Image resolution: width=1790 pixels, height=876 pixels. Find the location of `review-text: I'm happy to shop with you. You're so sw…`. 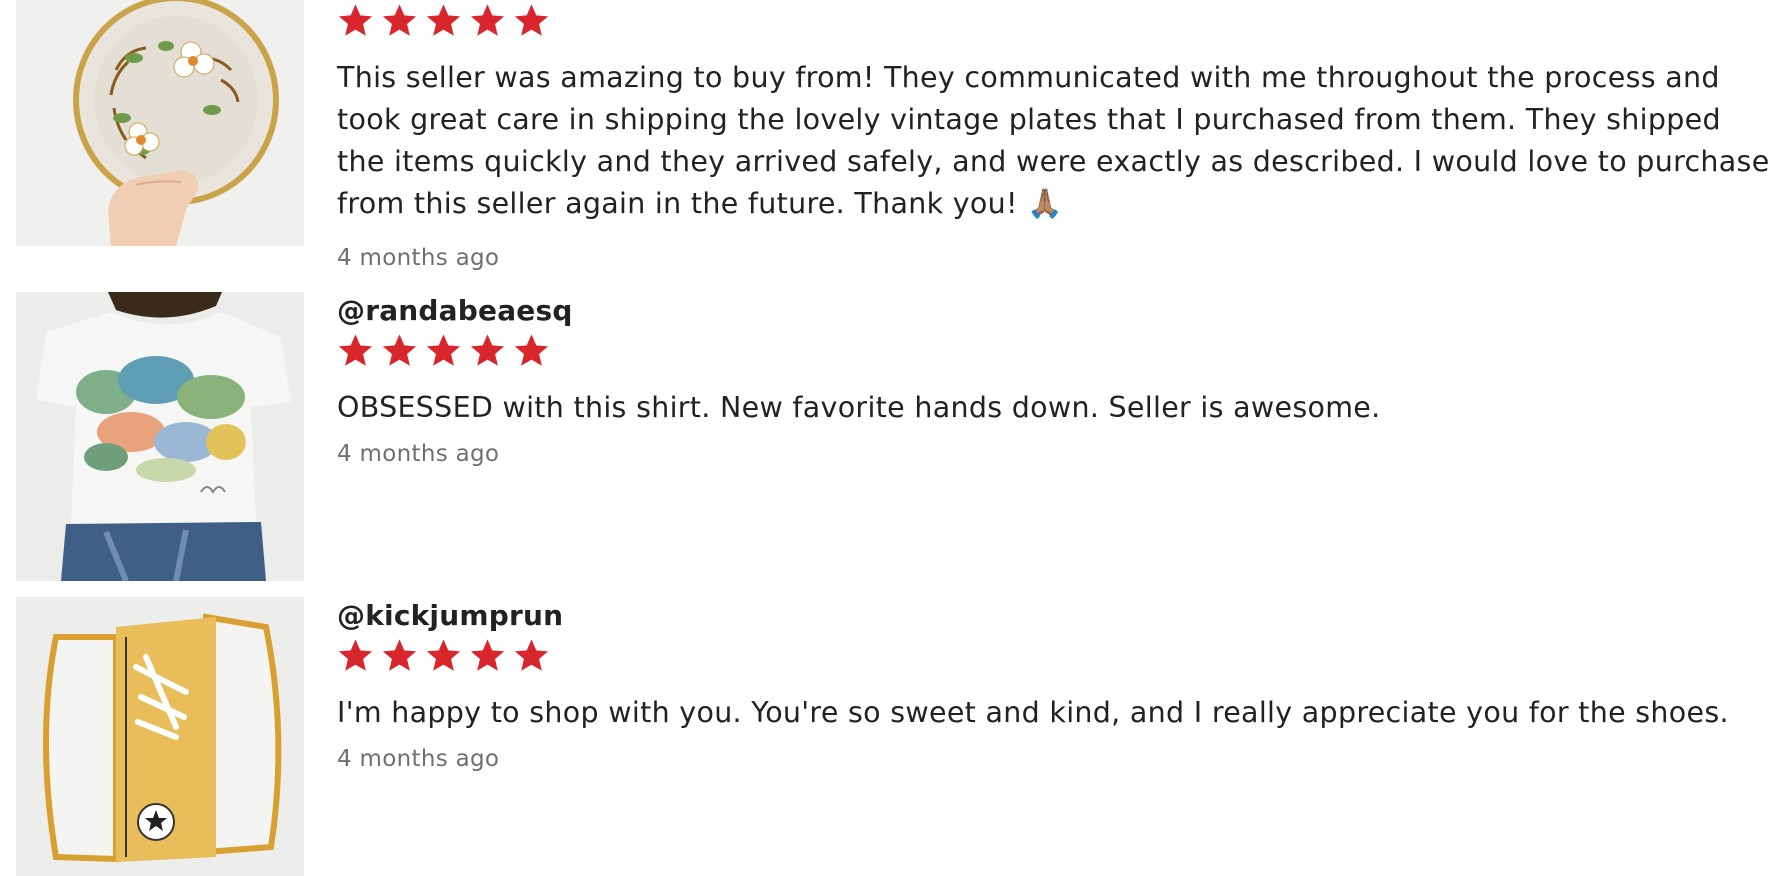

review-text: I'm happy to shop with you. You're so sw… is located at coordinates (1033, 712).